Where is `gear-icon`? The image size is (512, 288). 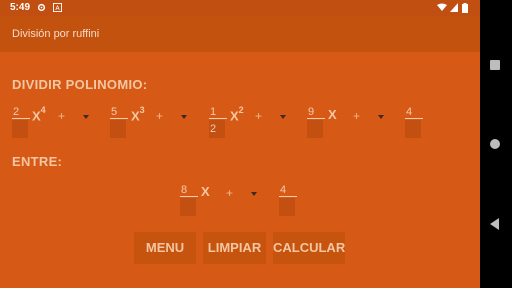 gear-icon is located at coordinates (41, 9).